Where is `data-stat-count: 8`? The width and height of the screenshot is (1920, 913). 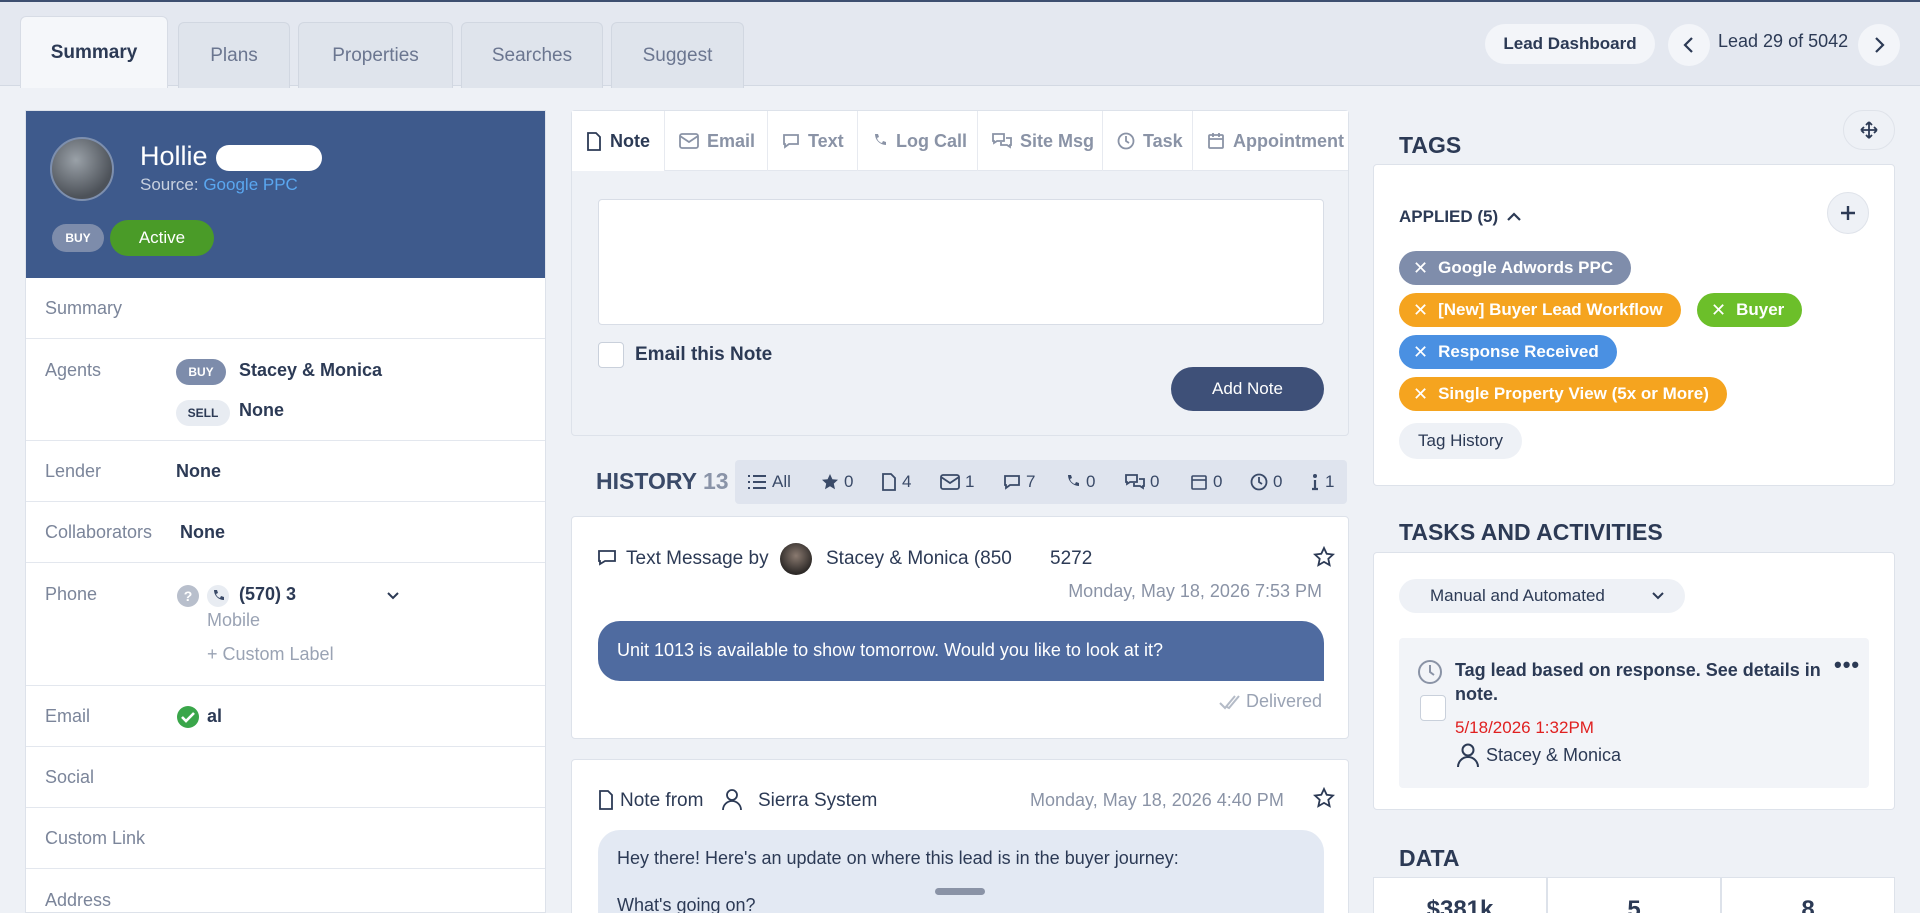
data-stat-count: 8 is located at coordinates (1808, 895).